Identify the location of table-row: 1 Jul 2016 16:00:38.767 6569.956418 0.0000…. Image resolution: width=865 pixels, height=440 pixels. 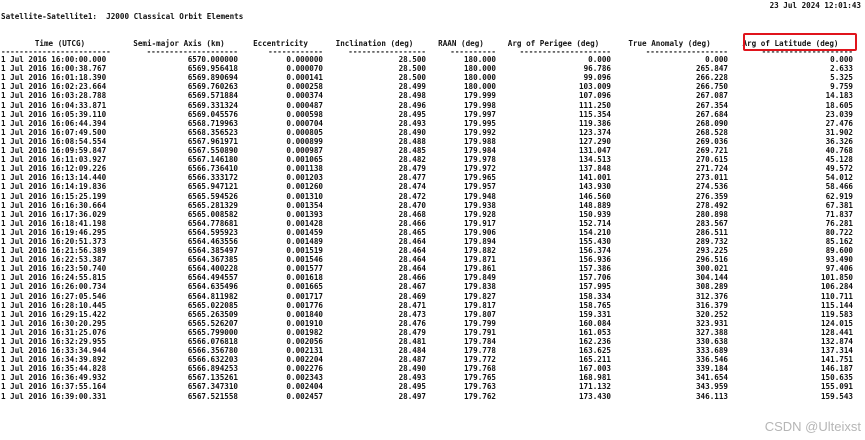
(426, 68).